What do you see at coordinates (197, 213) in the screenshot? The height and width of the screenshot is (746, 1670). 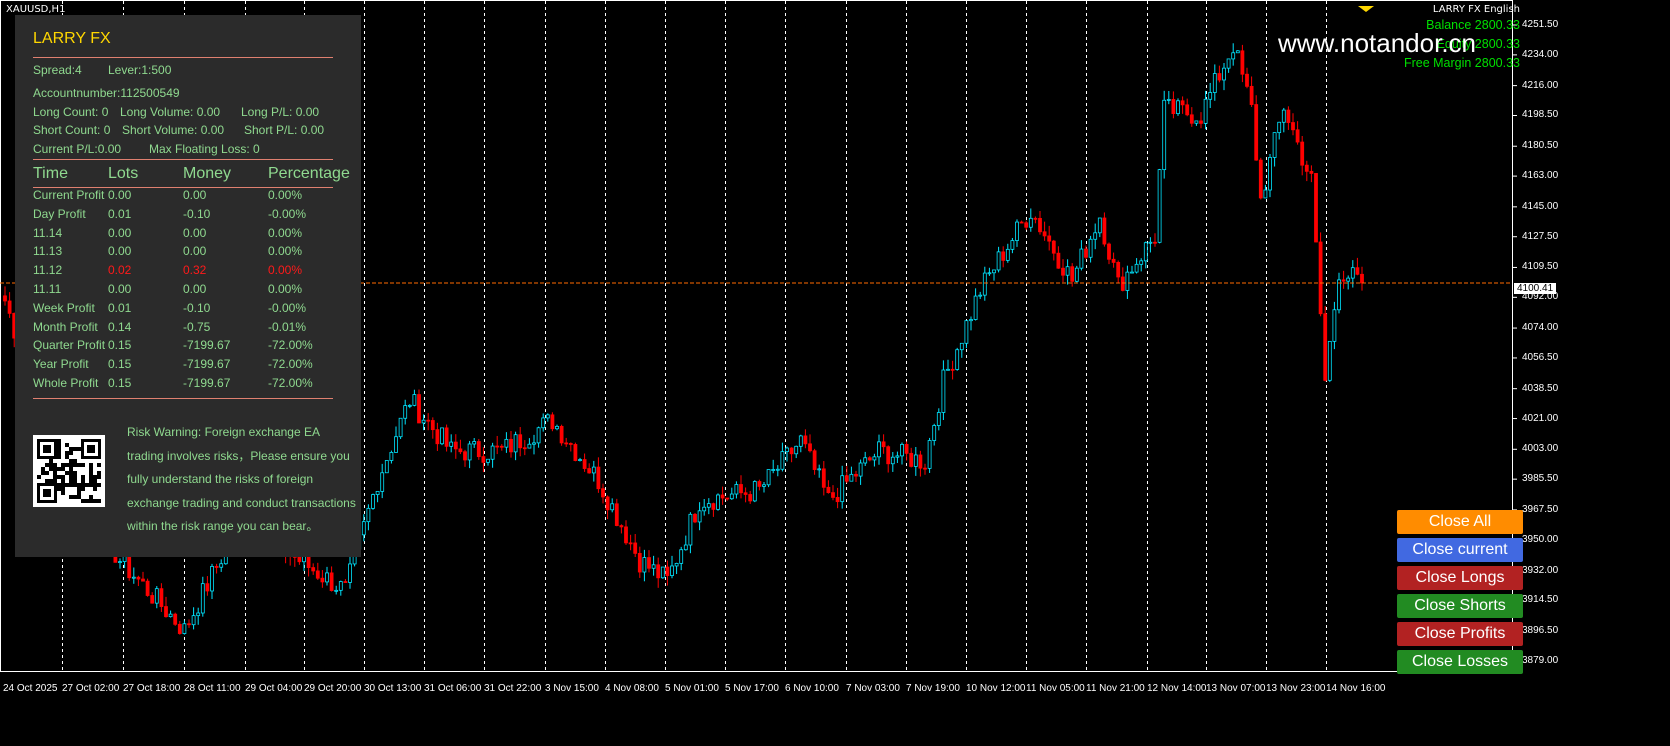 I see `row-money: -0.10` at bounding box center [197, 213].